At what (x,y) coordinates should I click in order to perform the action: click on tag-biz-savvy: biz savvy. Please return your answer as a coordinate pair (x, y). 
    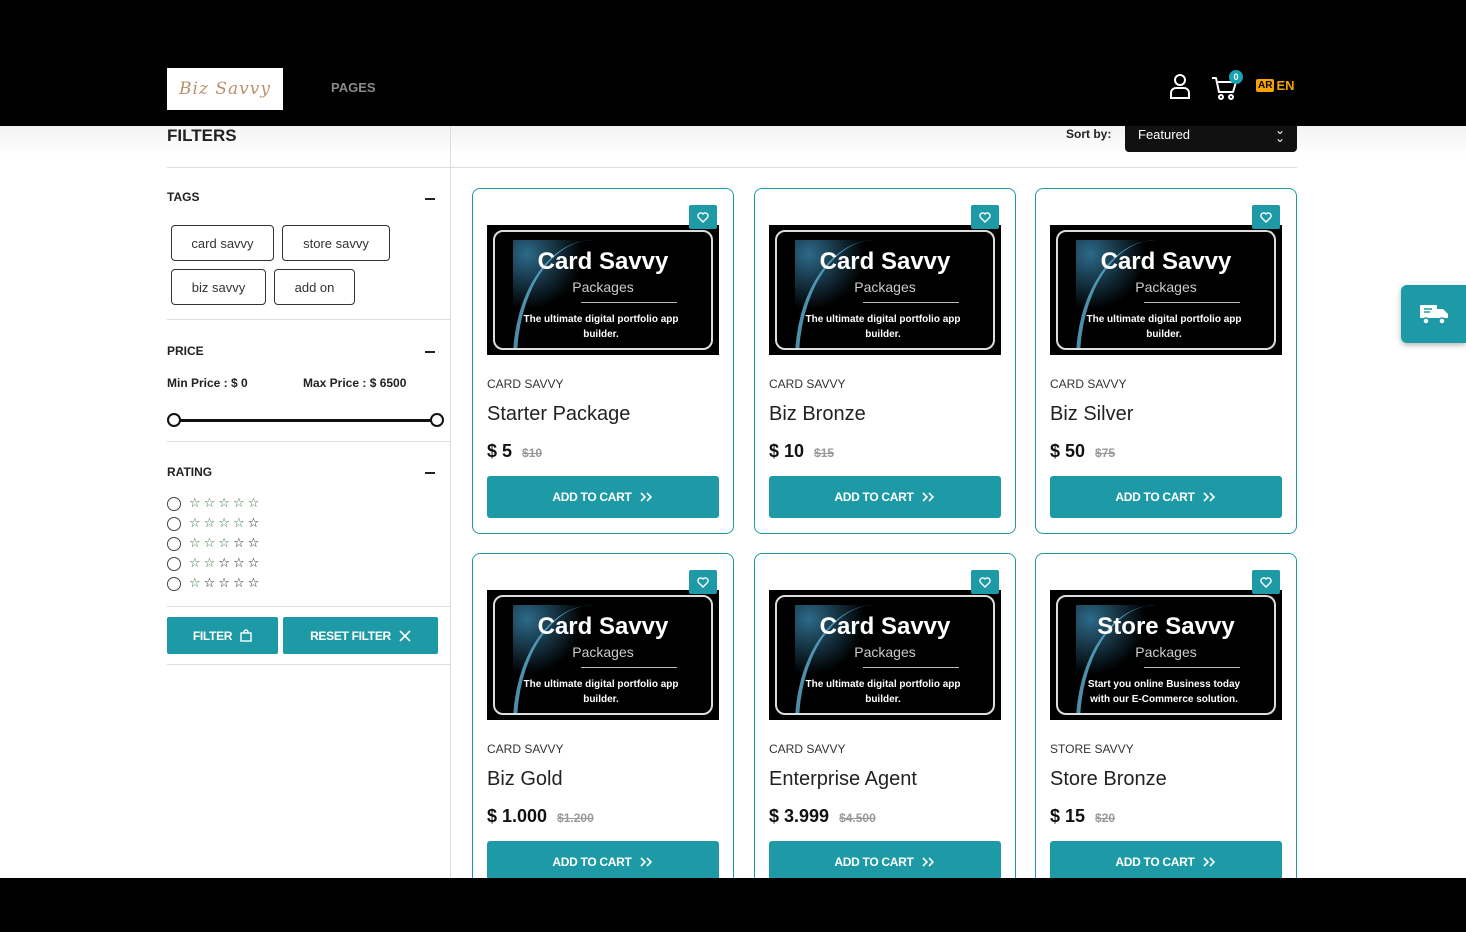
    Looking at the image, I should click on (218, 287).